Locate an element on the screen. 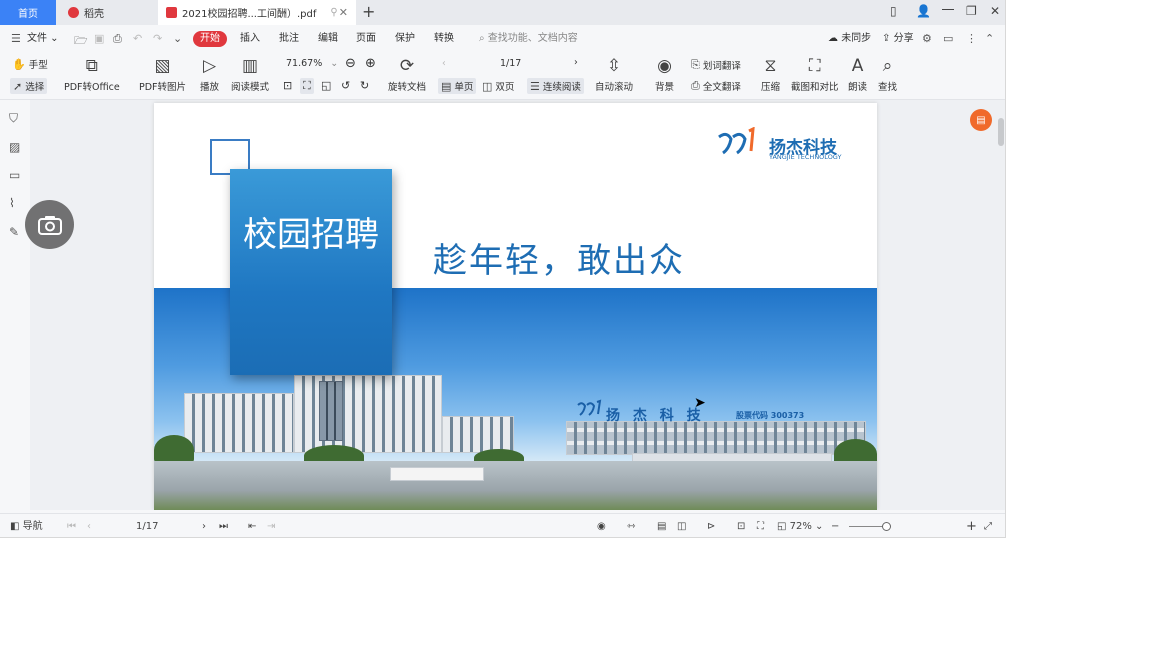 The width and height of the screenshot is (1152, 648). tab-home: 首页 is located at coordinates (28, 12).